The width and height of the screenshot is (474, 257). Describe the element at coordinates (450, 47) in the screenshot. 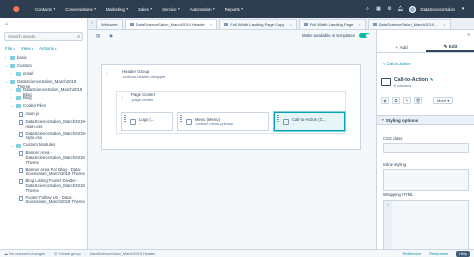

I see `tab-edit: ✎ Edit` at that location.